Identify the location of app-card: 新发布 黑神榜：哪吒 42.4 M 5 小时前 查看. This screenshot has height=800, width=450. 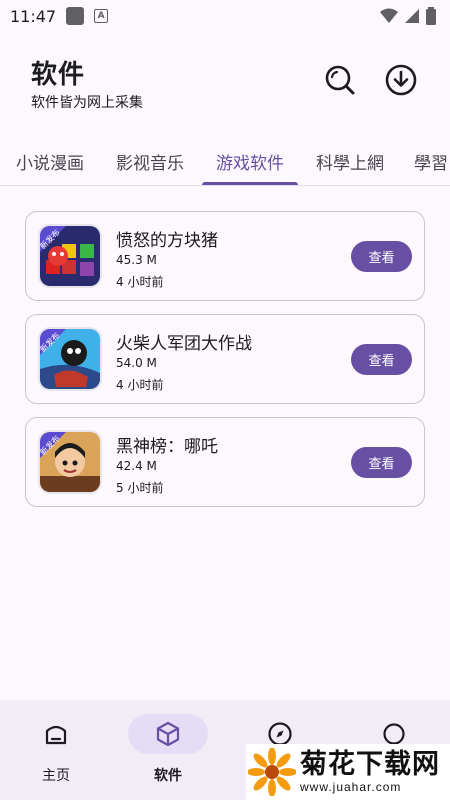
(225, 462).